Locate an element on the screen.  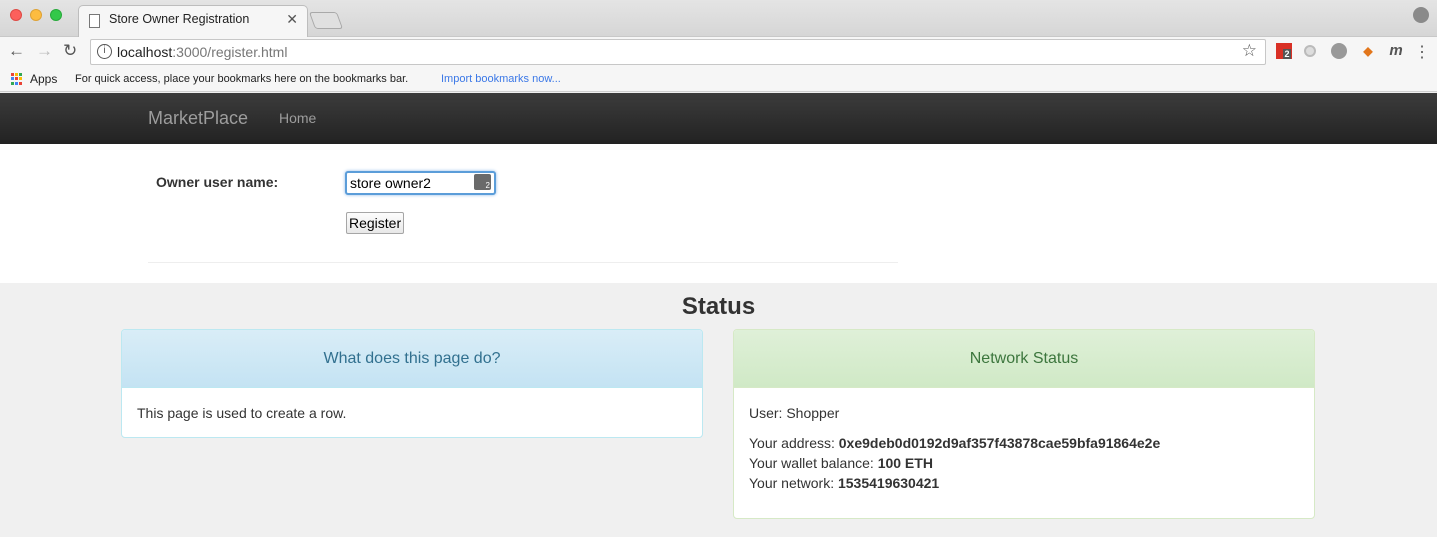
info-panel-body: This page is used to create a row. is located at coordinates (412, 413).